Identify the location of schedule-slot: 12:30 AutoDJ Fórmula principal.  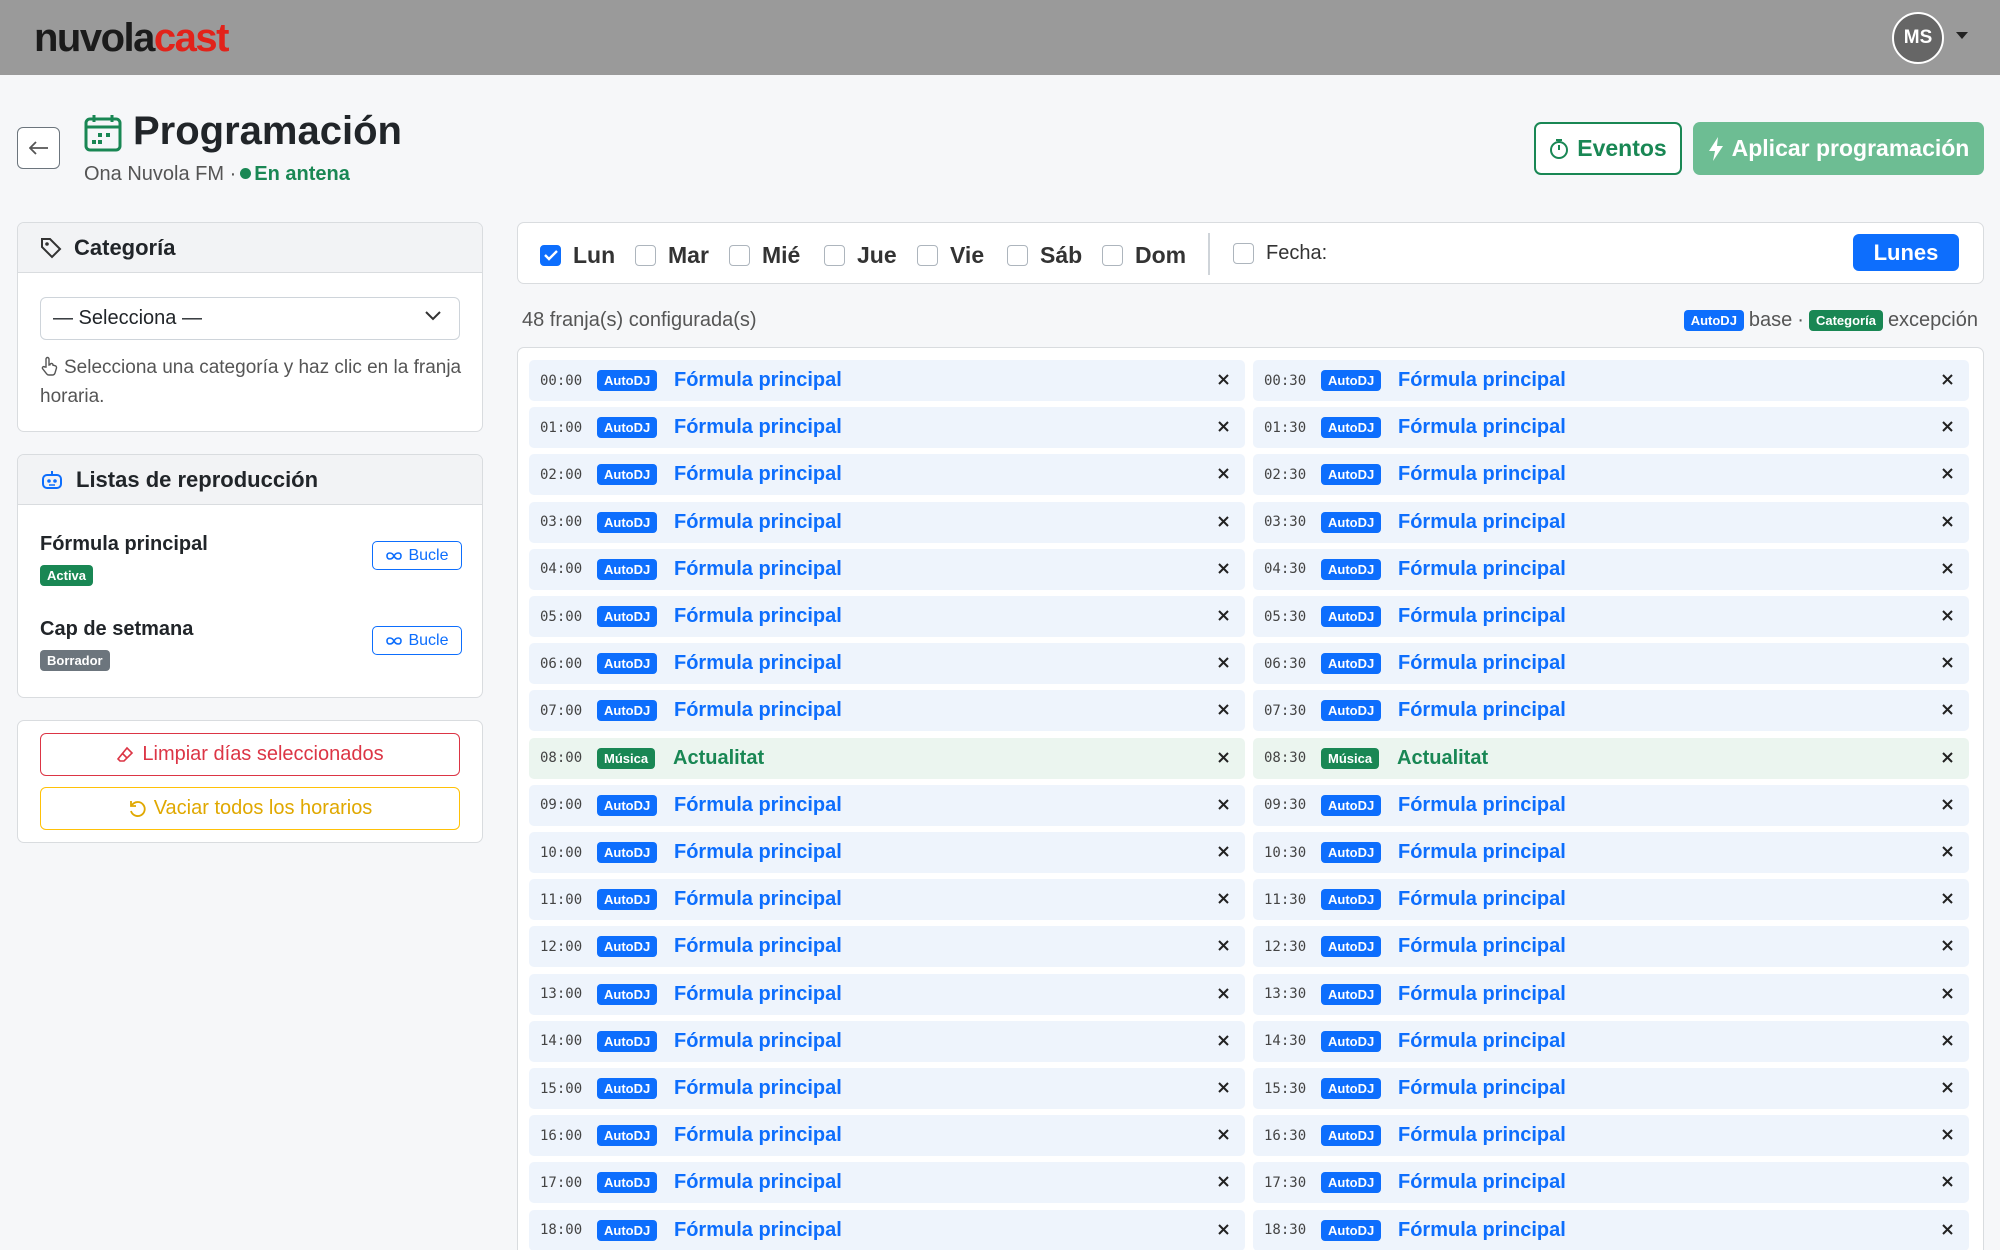
(1611, 947).